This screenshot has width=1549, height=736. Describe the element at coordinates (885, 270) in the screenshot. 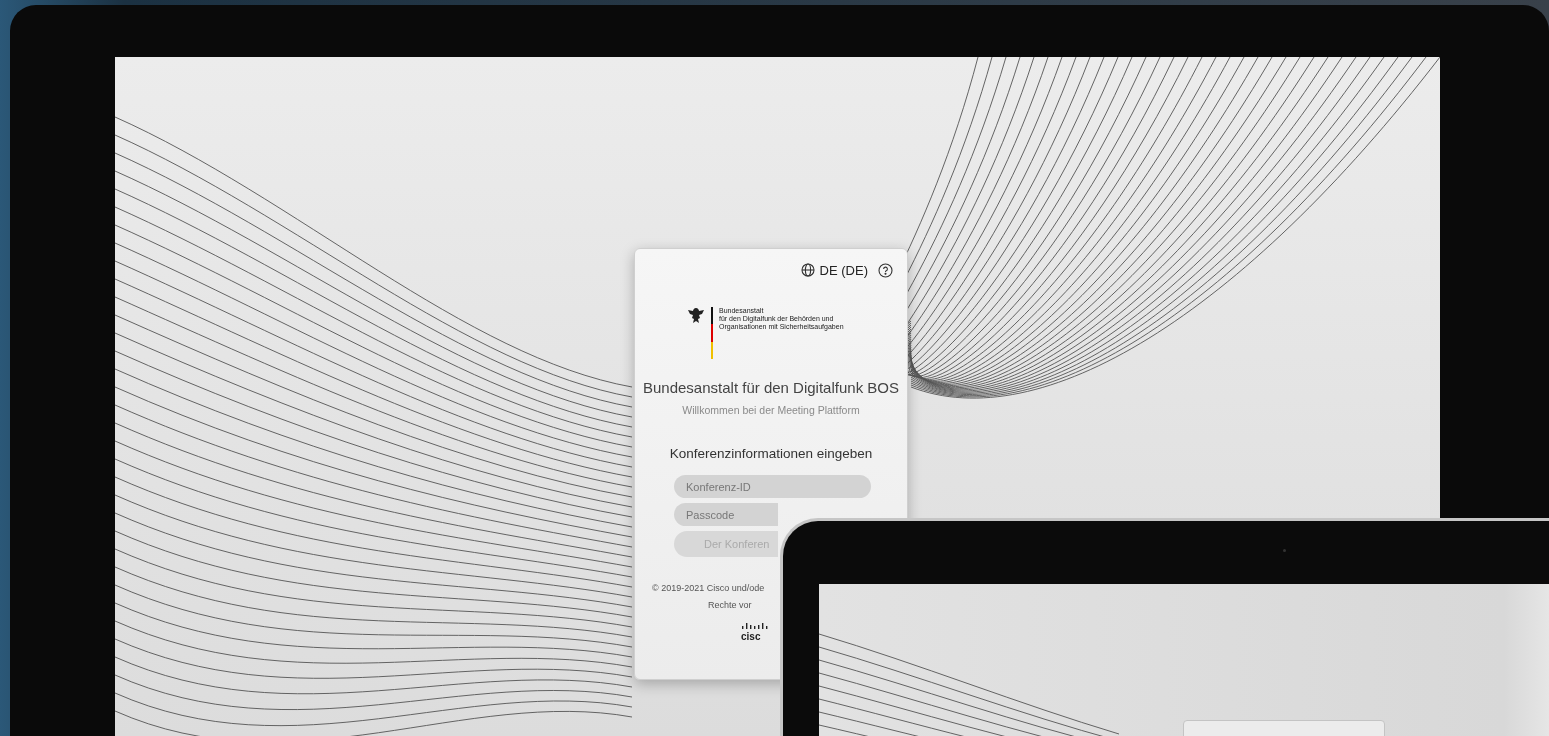

I see `help-icon` at that location.